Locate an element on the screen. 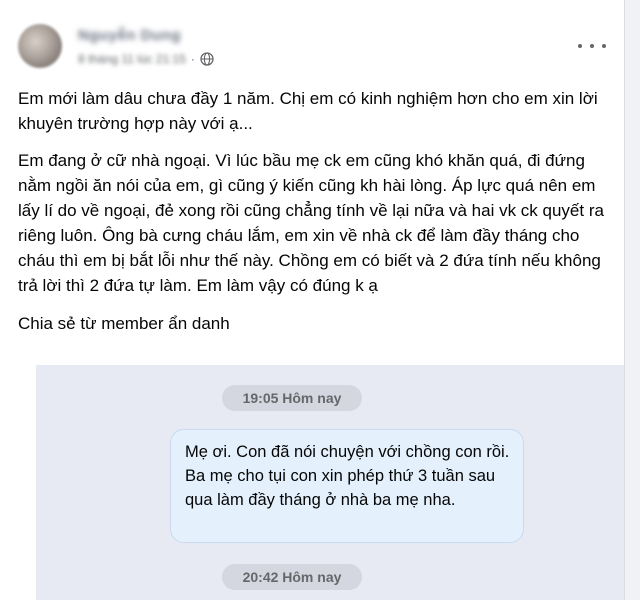 The width and height of the screenshot is (640, 600). post-header: Nguyễn Dung 8 tháng 11 lúc 21:15 · is located at coordinates (318, 52).